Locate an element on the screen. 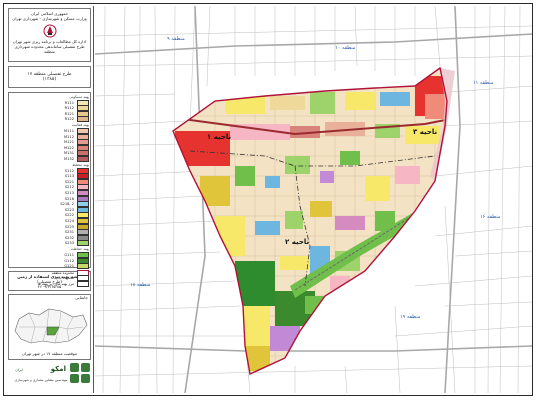 The width and height of the screenshot is (537, 400). legend-code: S224 is located at coordinates (69, 220).